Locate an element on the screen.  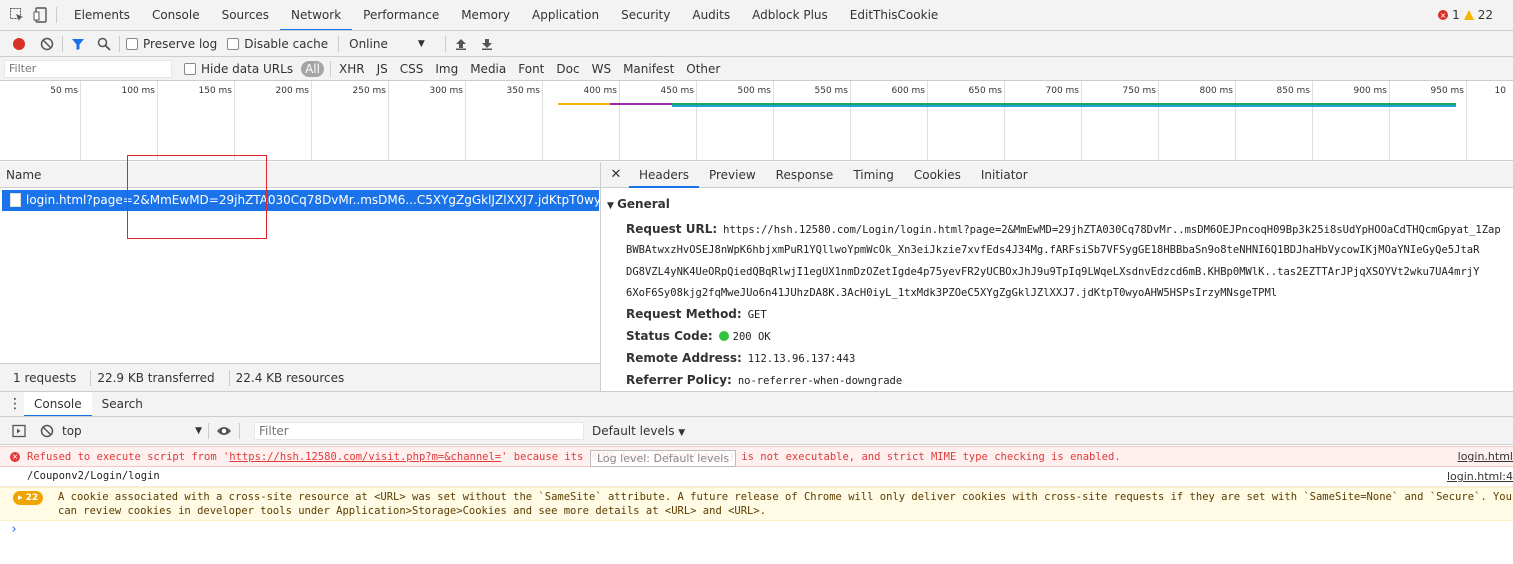
eye-icon is located at coordinates (224, 431).